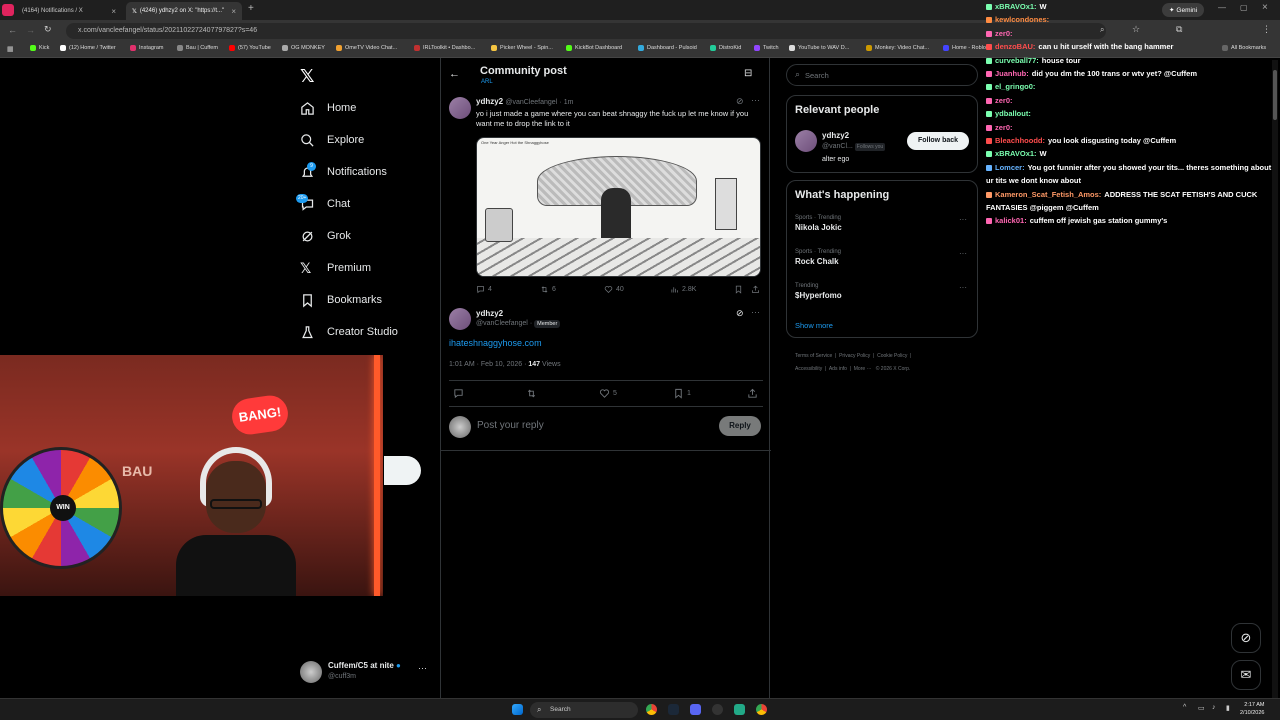 The width and height of the screenshot is (1280, 720). I want to click on reply-more-icon: ···, so click(755, 312).